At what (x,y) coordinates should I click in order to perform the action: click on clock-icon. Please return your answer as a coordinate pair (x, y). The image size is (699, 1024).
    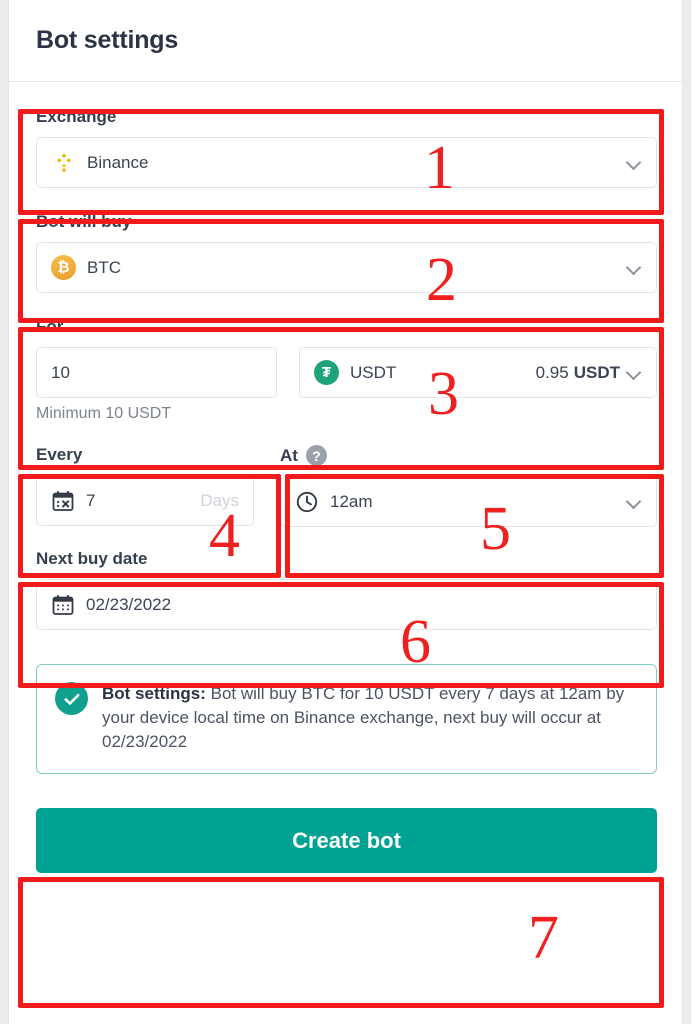
    Looking at the image, I should click on (307, 502).